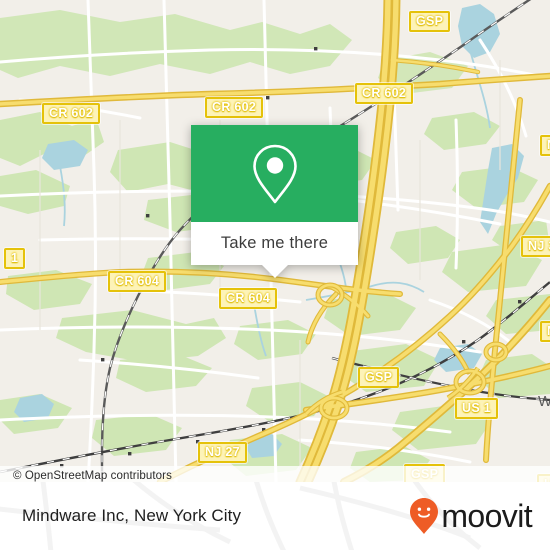 The height and width of the screenshot is (550, 550). What do you see at coordinates (222, 452) in the screenshot?
I see `road-shield: NJ 27` at bounding box center [222, 452].